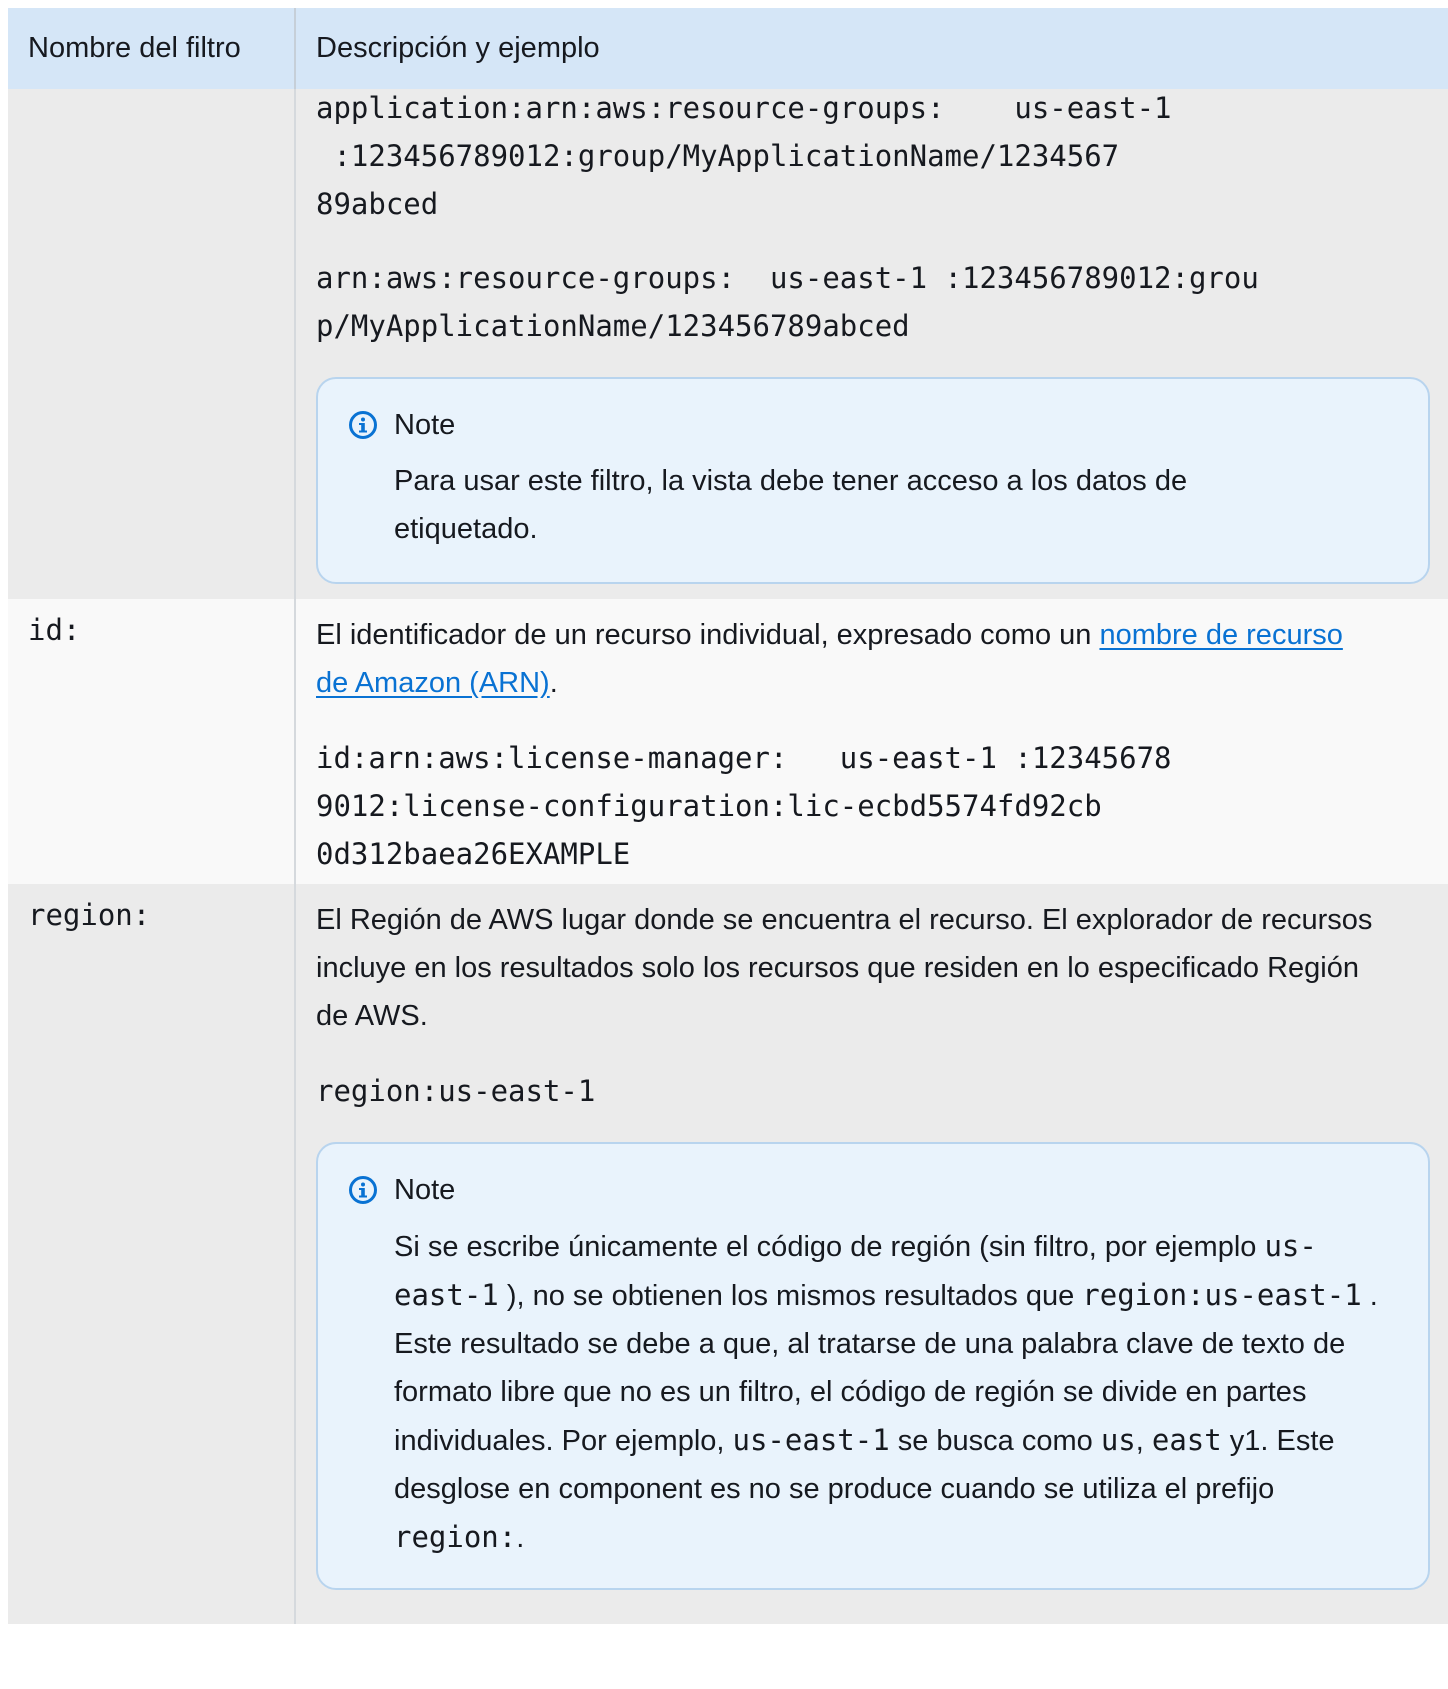 This screenshot has width=1448, height=1689. What do you see at coordinates (1222, 1295) in the screenshot?
I see `inline-code: region:us-east-1` at bounding box center [1222, 1295].